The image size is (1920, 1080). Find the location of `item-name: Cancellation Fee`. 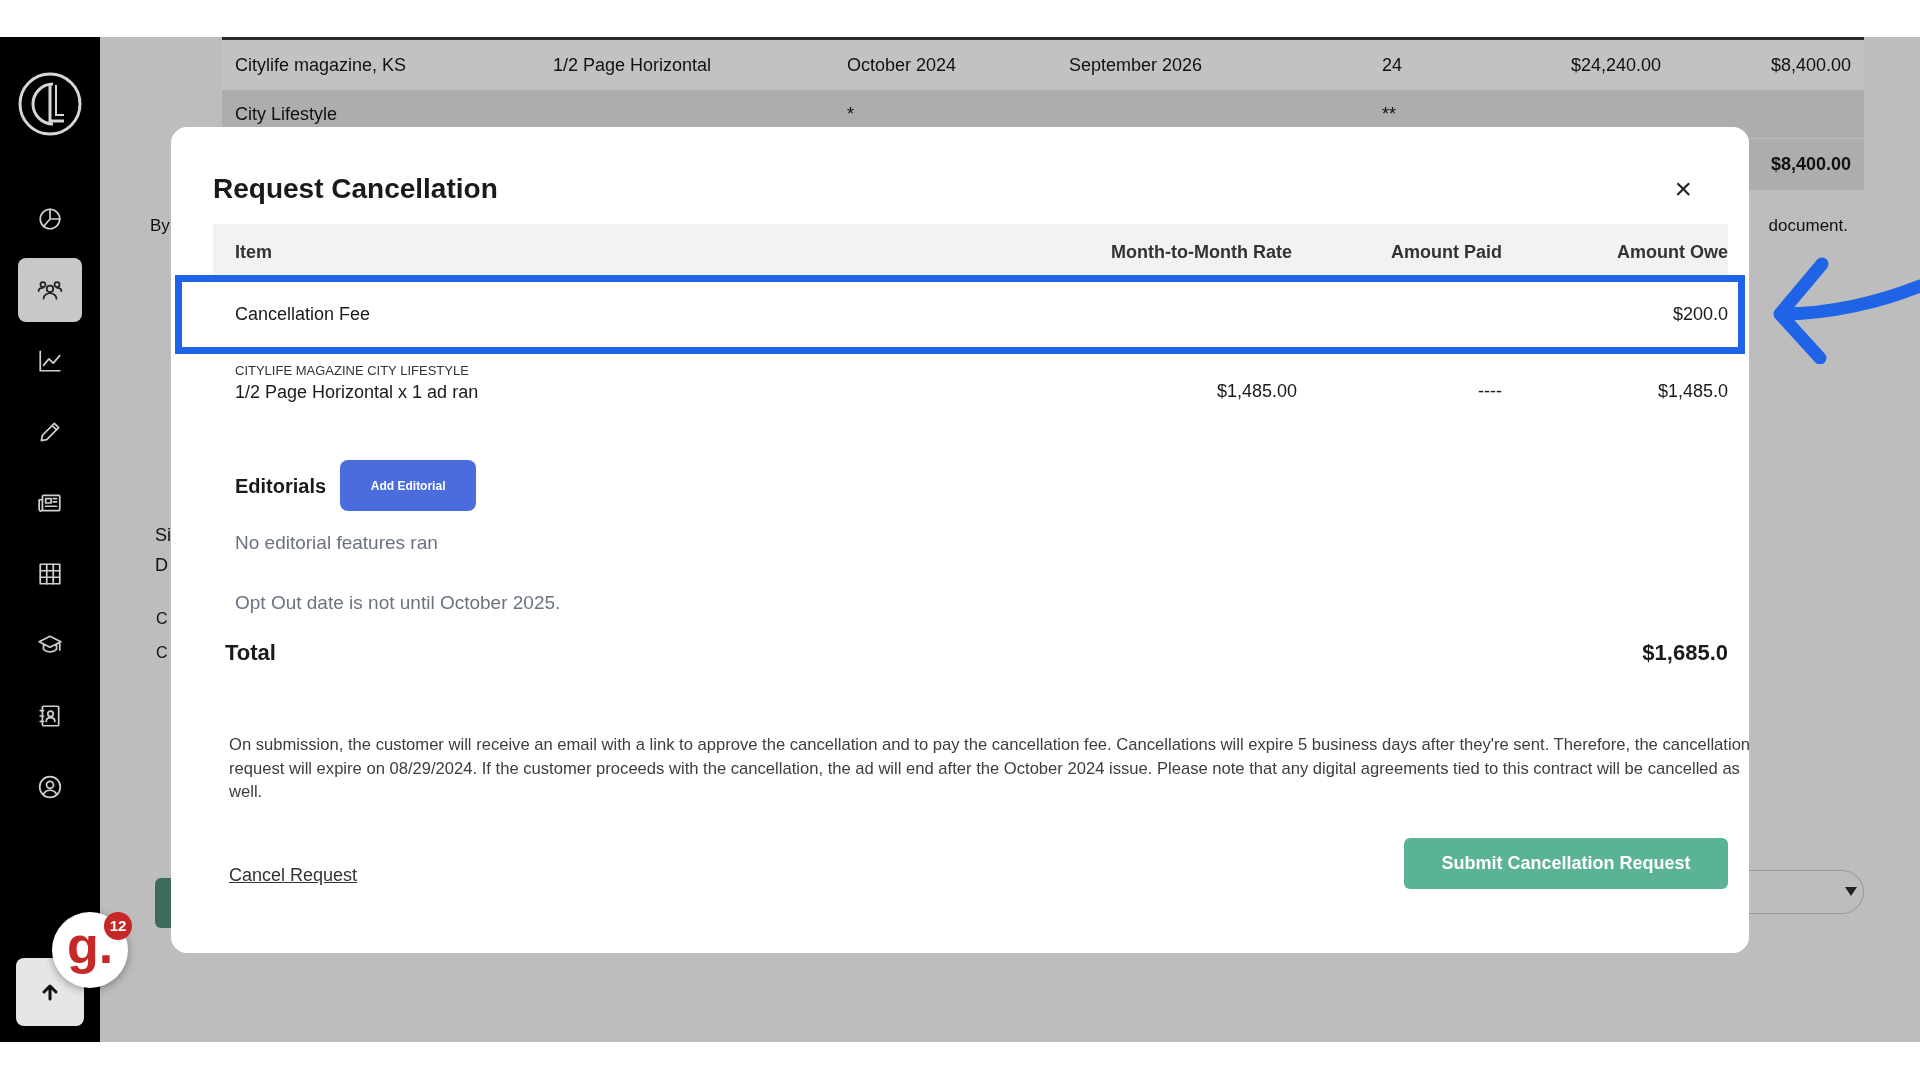

item-name: Cancellation Fee is located at coordinates (303, 314).